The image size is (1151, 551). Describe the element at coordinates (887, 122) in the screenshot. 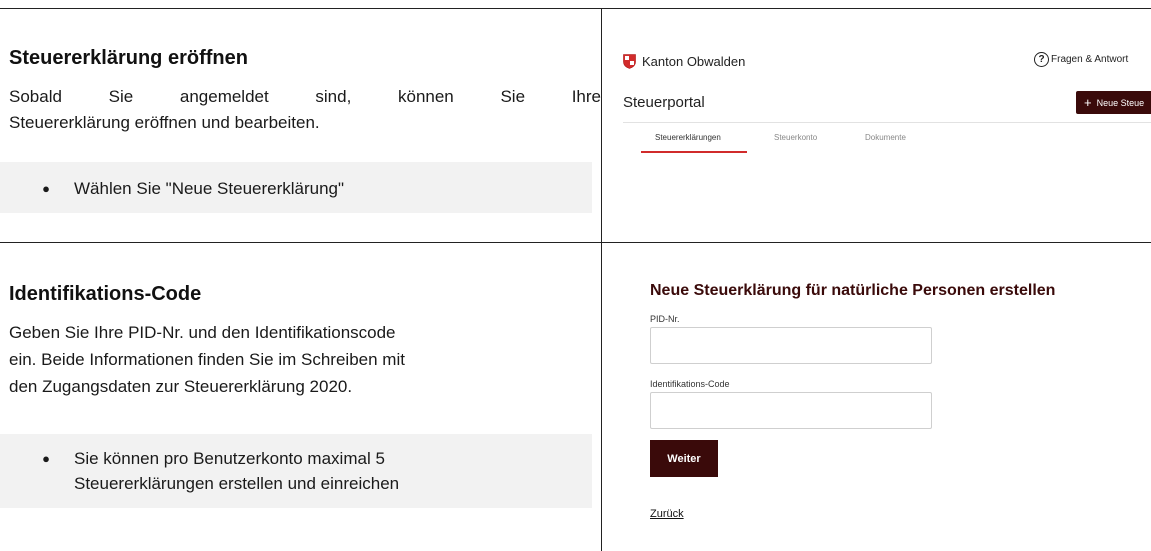

I see `tabs-divider` at that location.